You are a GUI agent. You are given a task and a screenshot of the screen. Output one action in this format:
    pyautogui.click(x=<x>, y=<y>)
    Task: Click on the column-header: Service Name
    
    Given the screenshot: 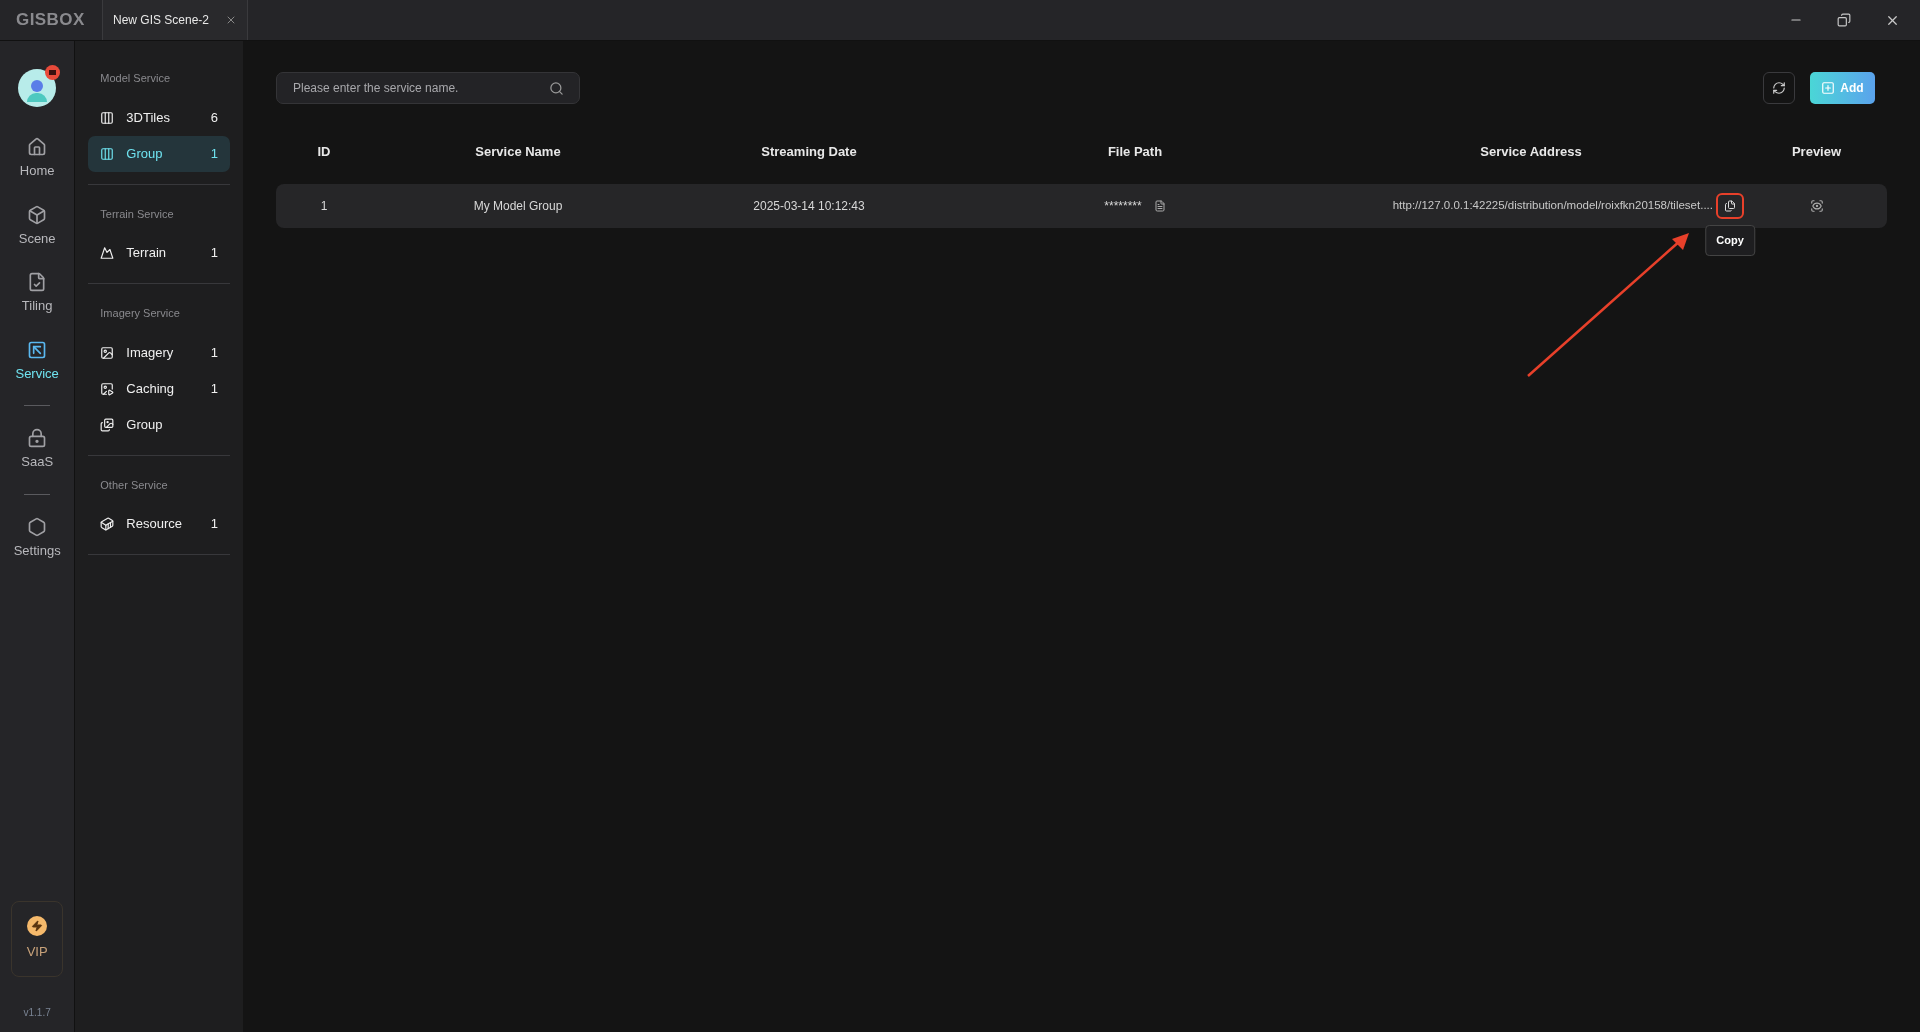 What is the action you would take?
    pyautogui.click(x=518, y=152)
    